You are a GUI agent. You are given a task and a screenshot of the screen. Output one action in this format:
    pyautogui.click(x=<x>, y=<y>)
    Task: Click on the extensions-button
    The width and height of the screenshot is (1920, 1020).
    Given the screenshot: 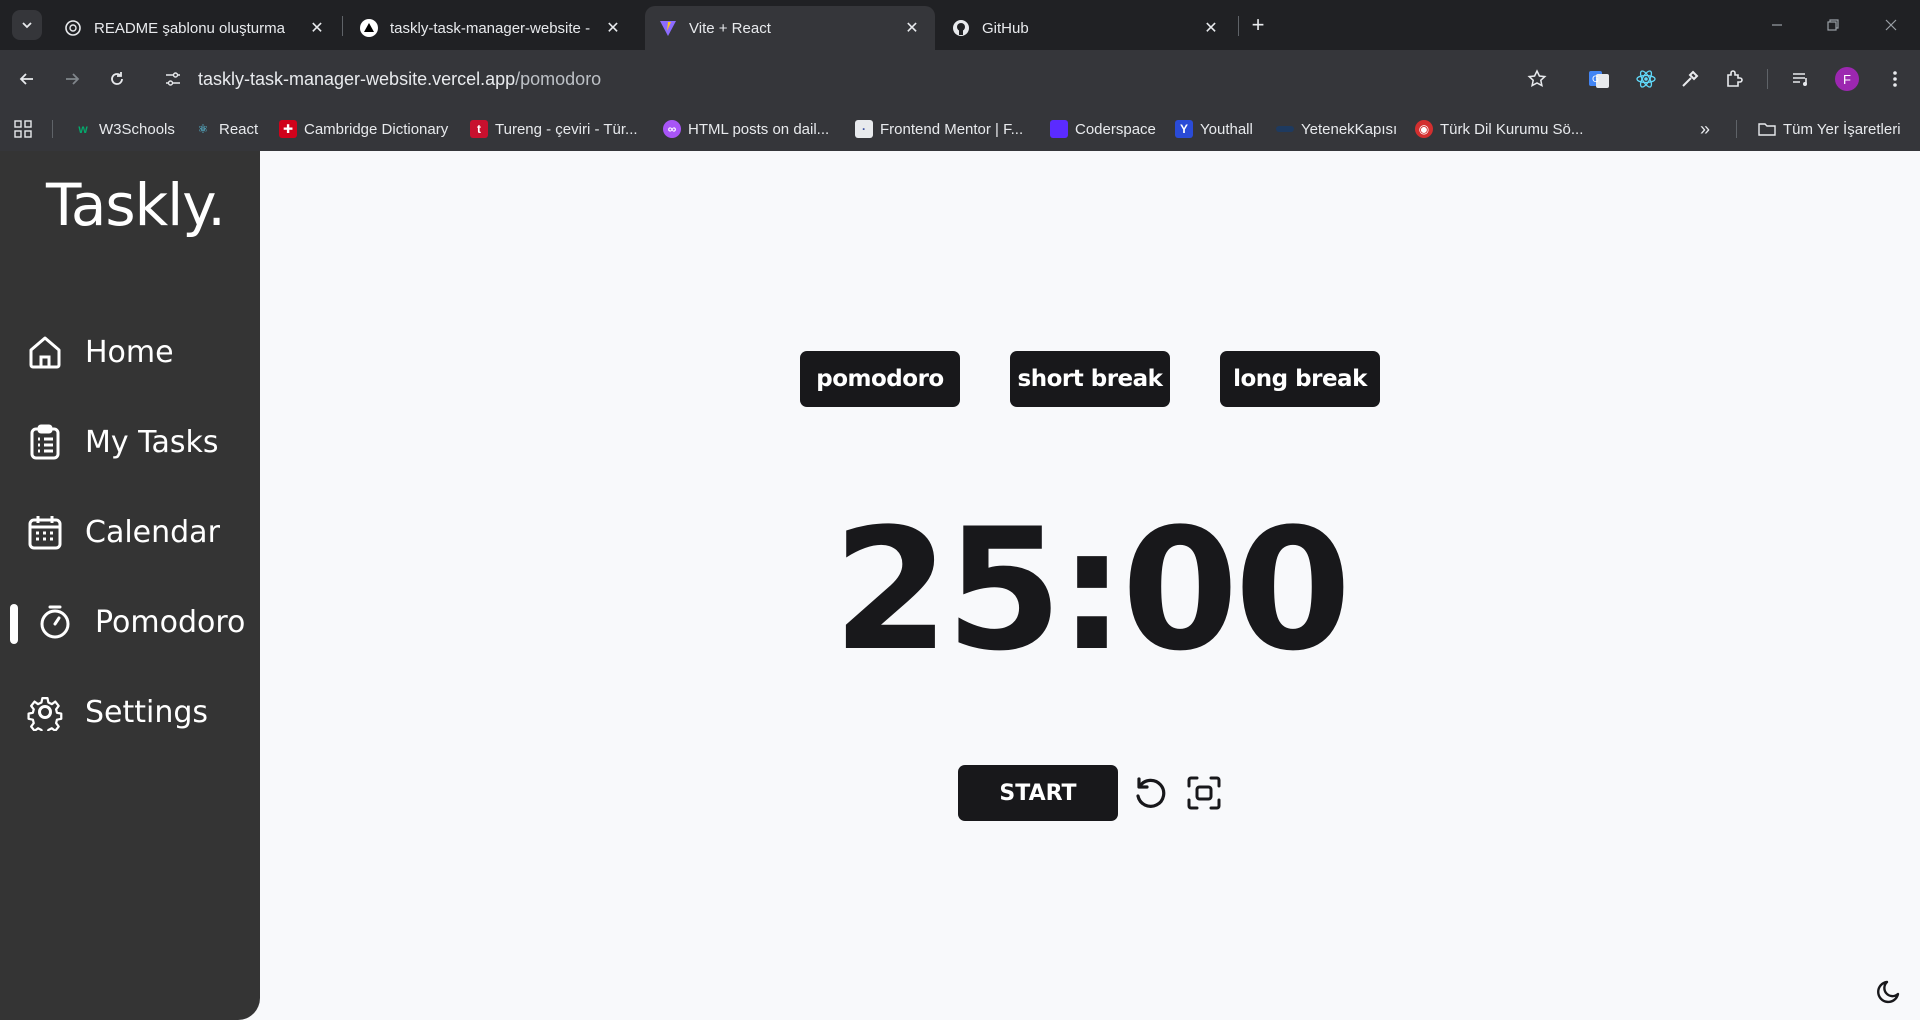 What is the action you would take?
    pyautogui.click(x=1734, y=79)
    